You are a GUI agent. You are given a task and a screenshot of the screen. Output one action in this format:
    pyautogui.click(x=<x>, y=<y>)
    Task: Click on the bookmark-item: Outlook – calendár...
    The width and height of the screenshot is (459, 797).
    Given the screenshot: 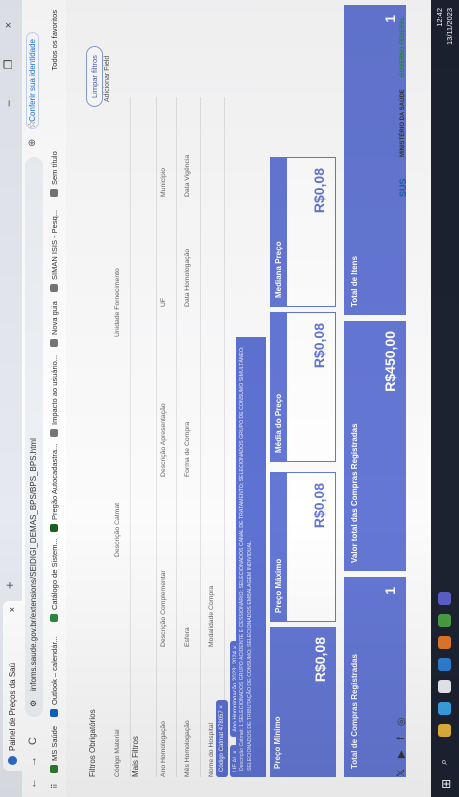 What is the action you would take?
    pyautogui.click(x=54, y=676)
    